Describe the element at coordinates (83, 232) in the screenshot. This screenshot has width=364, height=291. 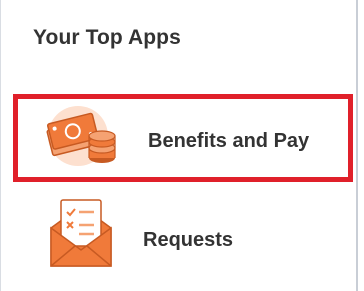
I see `envelope-checklist-icon` at that location.